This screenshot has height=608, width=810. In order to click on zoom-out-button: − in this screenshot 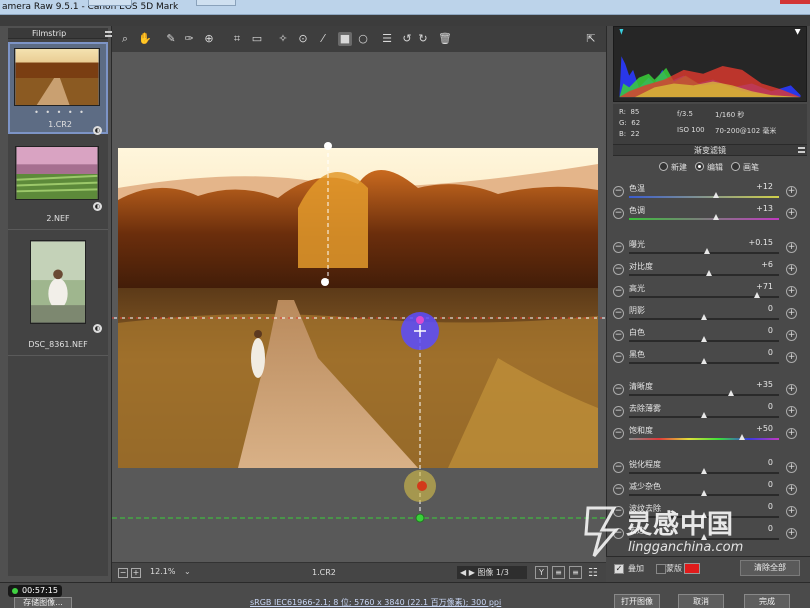, I will do `click(123, 573)`.